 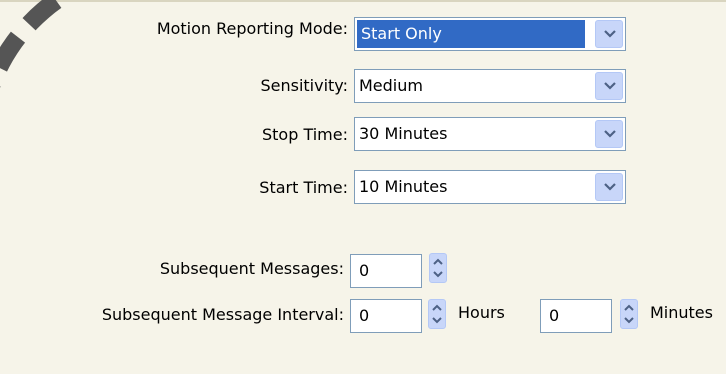 What do you see at coordinates (386, 316) in the screenshot?
I see `interval-hours-input: 0` at bounding box center [386, 316].